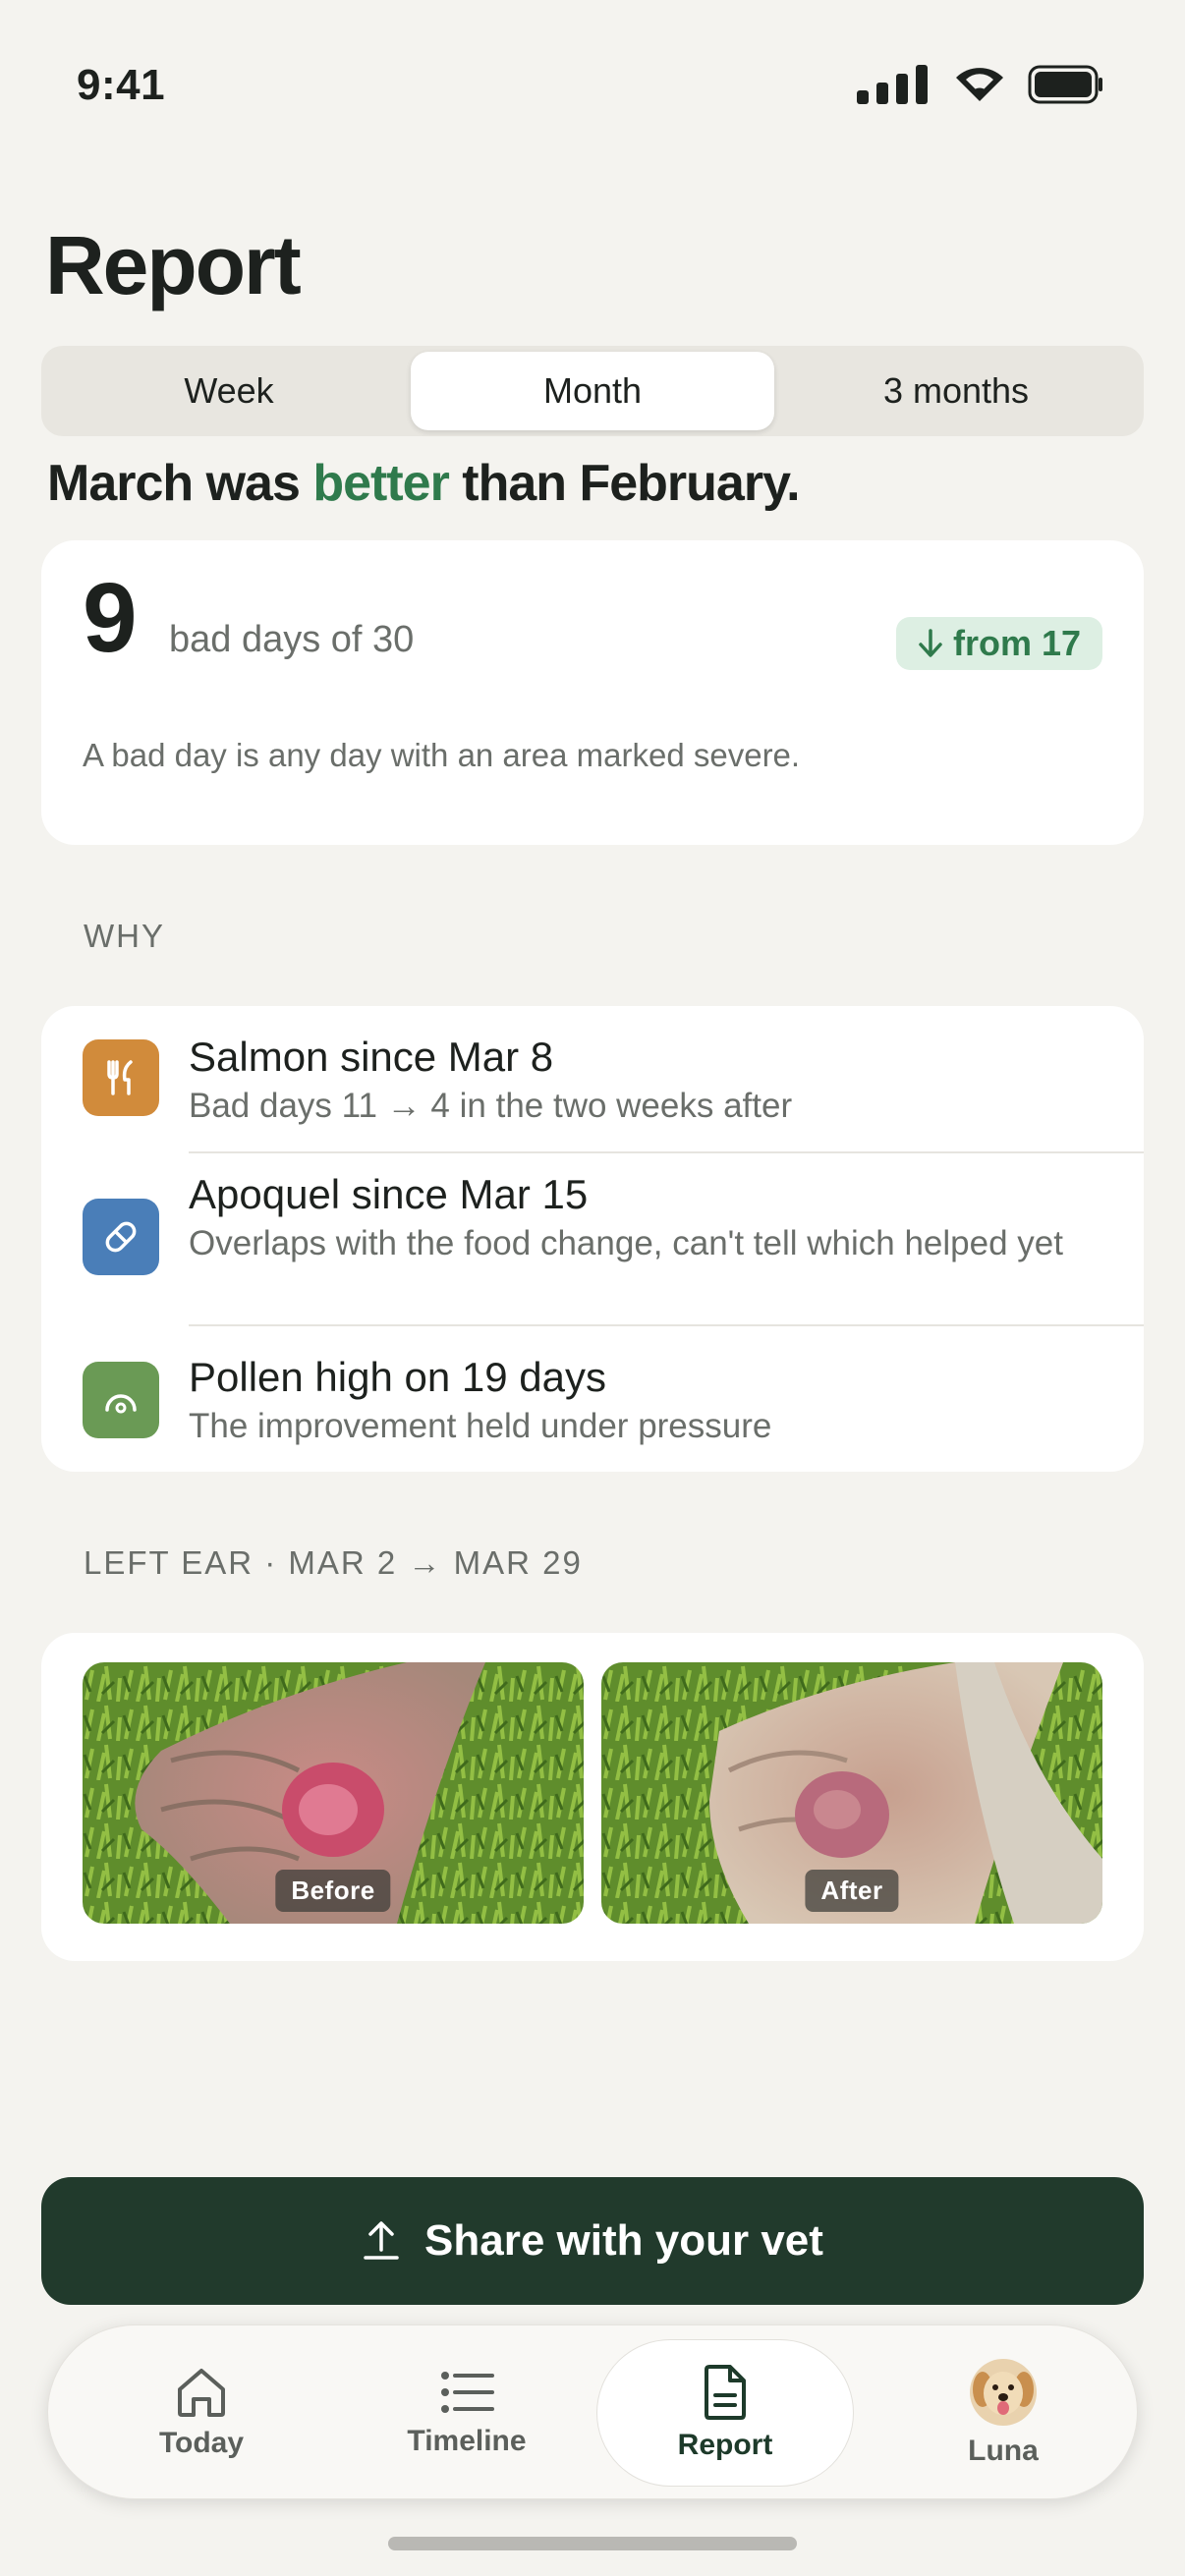  What do you see at coordinates (592, 1797) in the screenshot?
I see `before-after-card: Before After` at bounding box center [592, 1797].